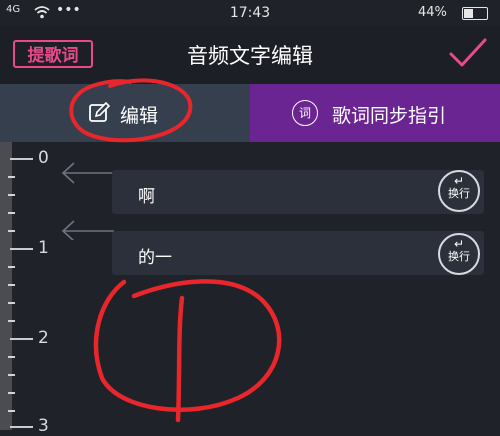  Describe the element at coordinates (389, 116) in the screenshot. I see `tab-sync-label: 歌词同步指引` at that location.